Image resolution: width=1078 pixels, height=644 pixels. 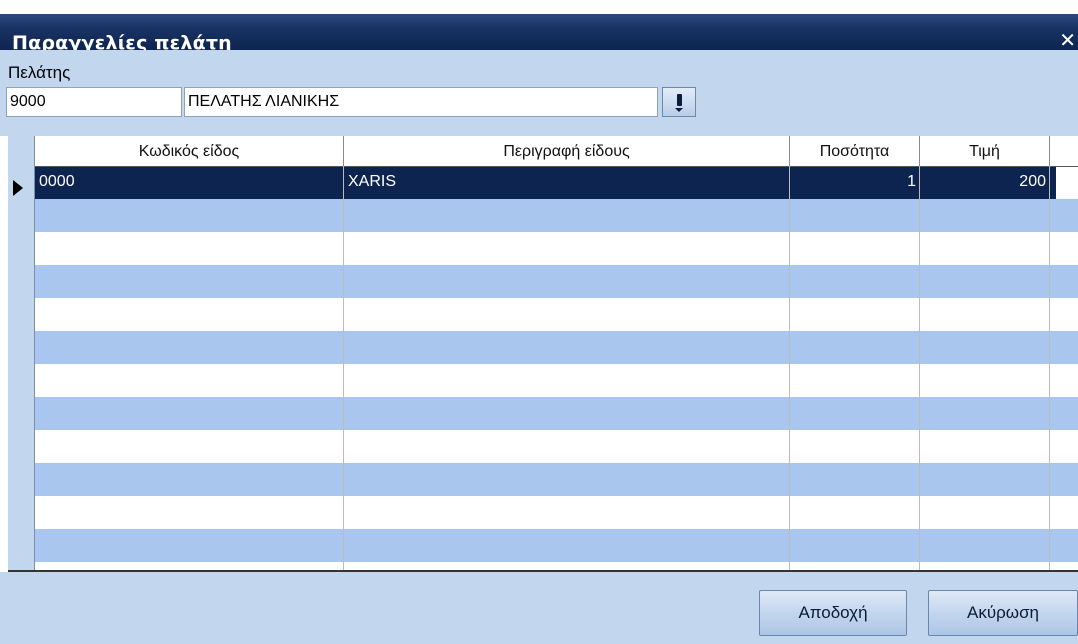 What do you see at coordinates (39, 72) in the screenshot?
I see `customer-label: Πελάτης` at bounding box center [39, 72].